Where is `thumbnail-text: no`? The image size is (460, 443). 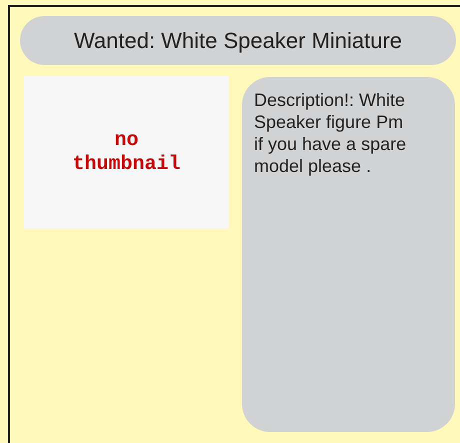
thumbnail-text: no is located at coordinates (126, 140).